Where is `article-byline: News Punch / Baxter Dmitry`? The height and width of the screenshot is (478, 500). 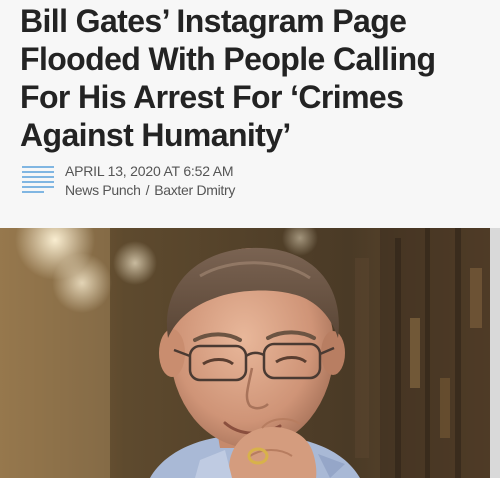
article-byline: News Punch / Baxter Dmitry is located at coordinates (150, 190).